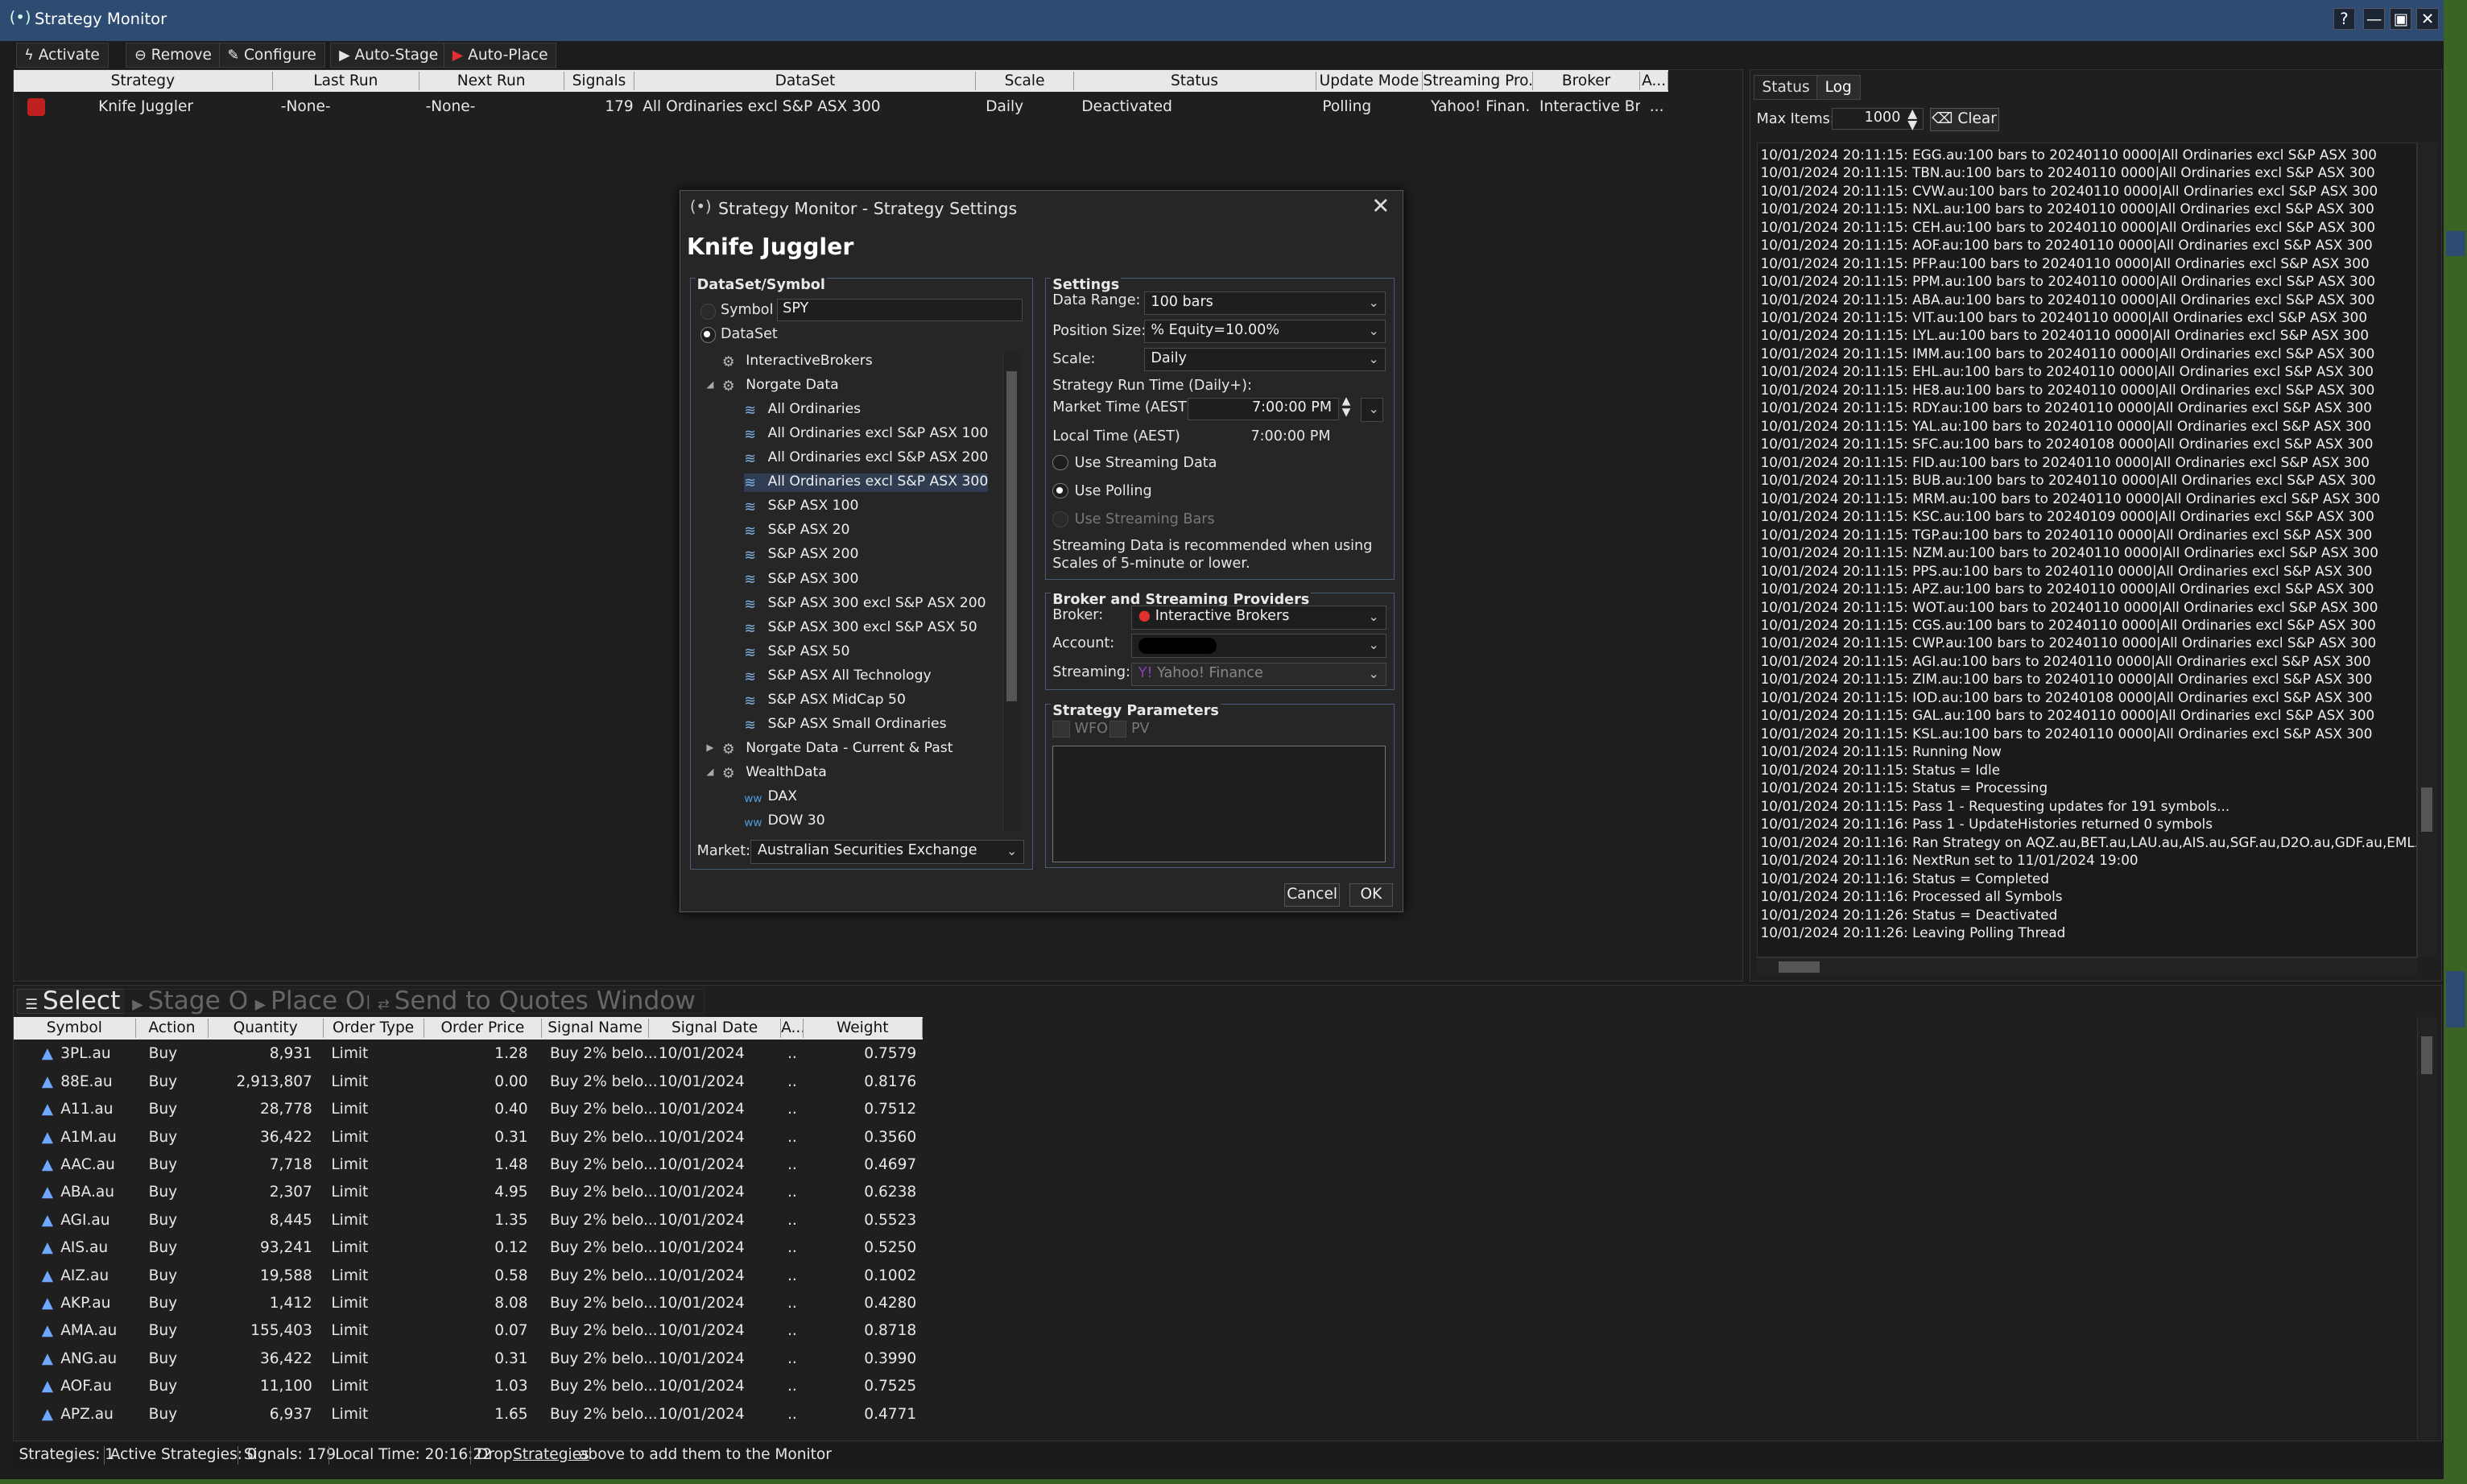 The width and height of the screenshot is (2467, 1484). Describe the element at coordinates (500, 55) in the screenshot. I see `auto-place-button: ▶ Auto-Place` at that location.